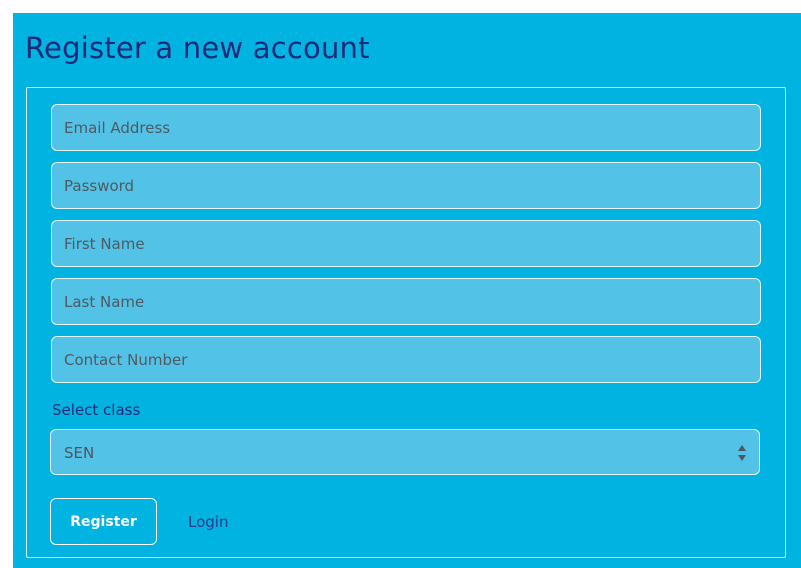  What do you see at coordinates (406, 301) in the screenshot?
I see `last-name-field` at bounding box center [406, 301].